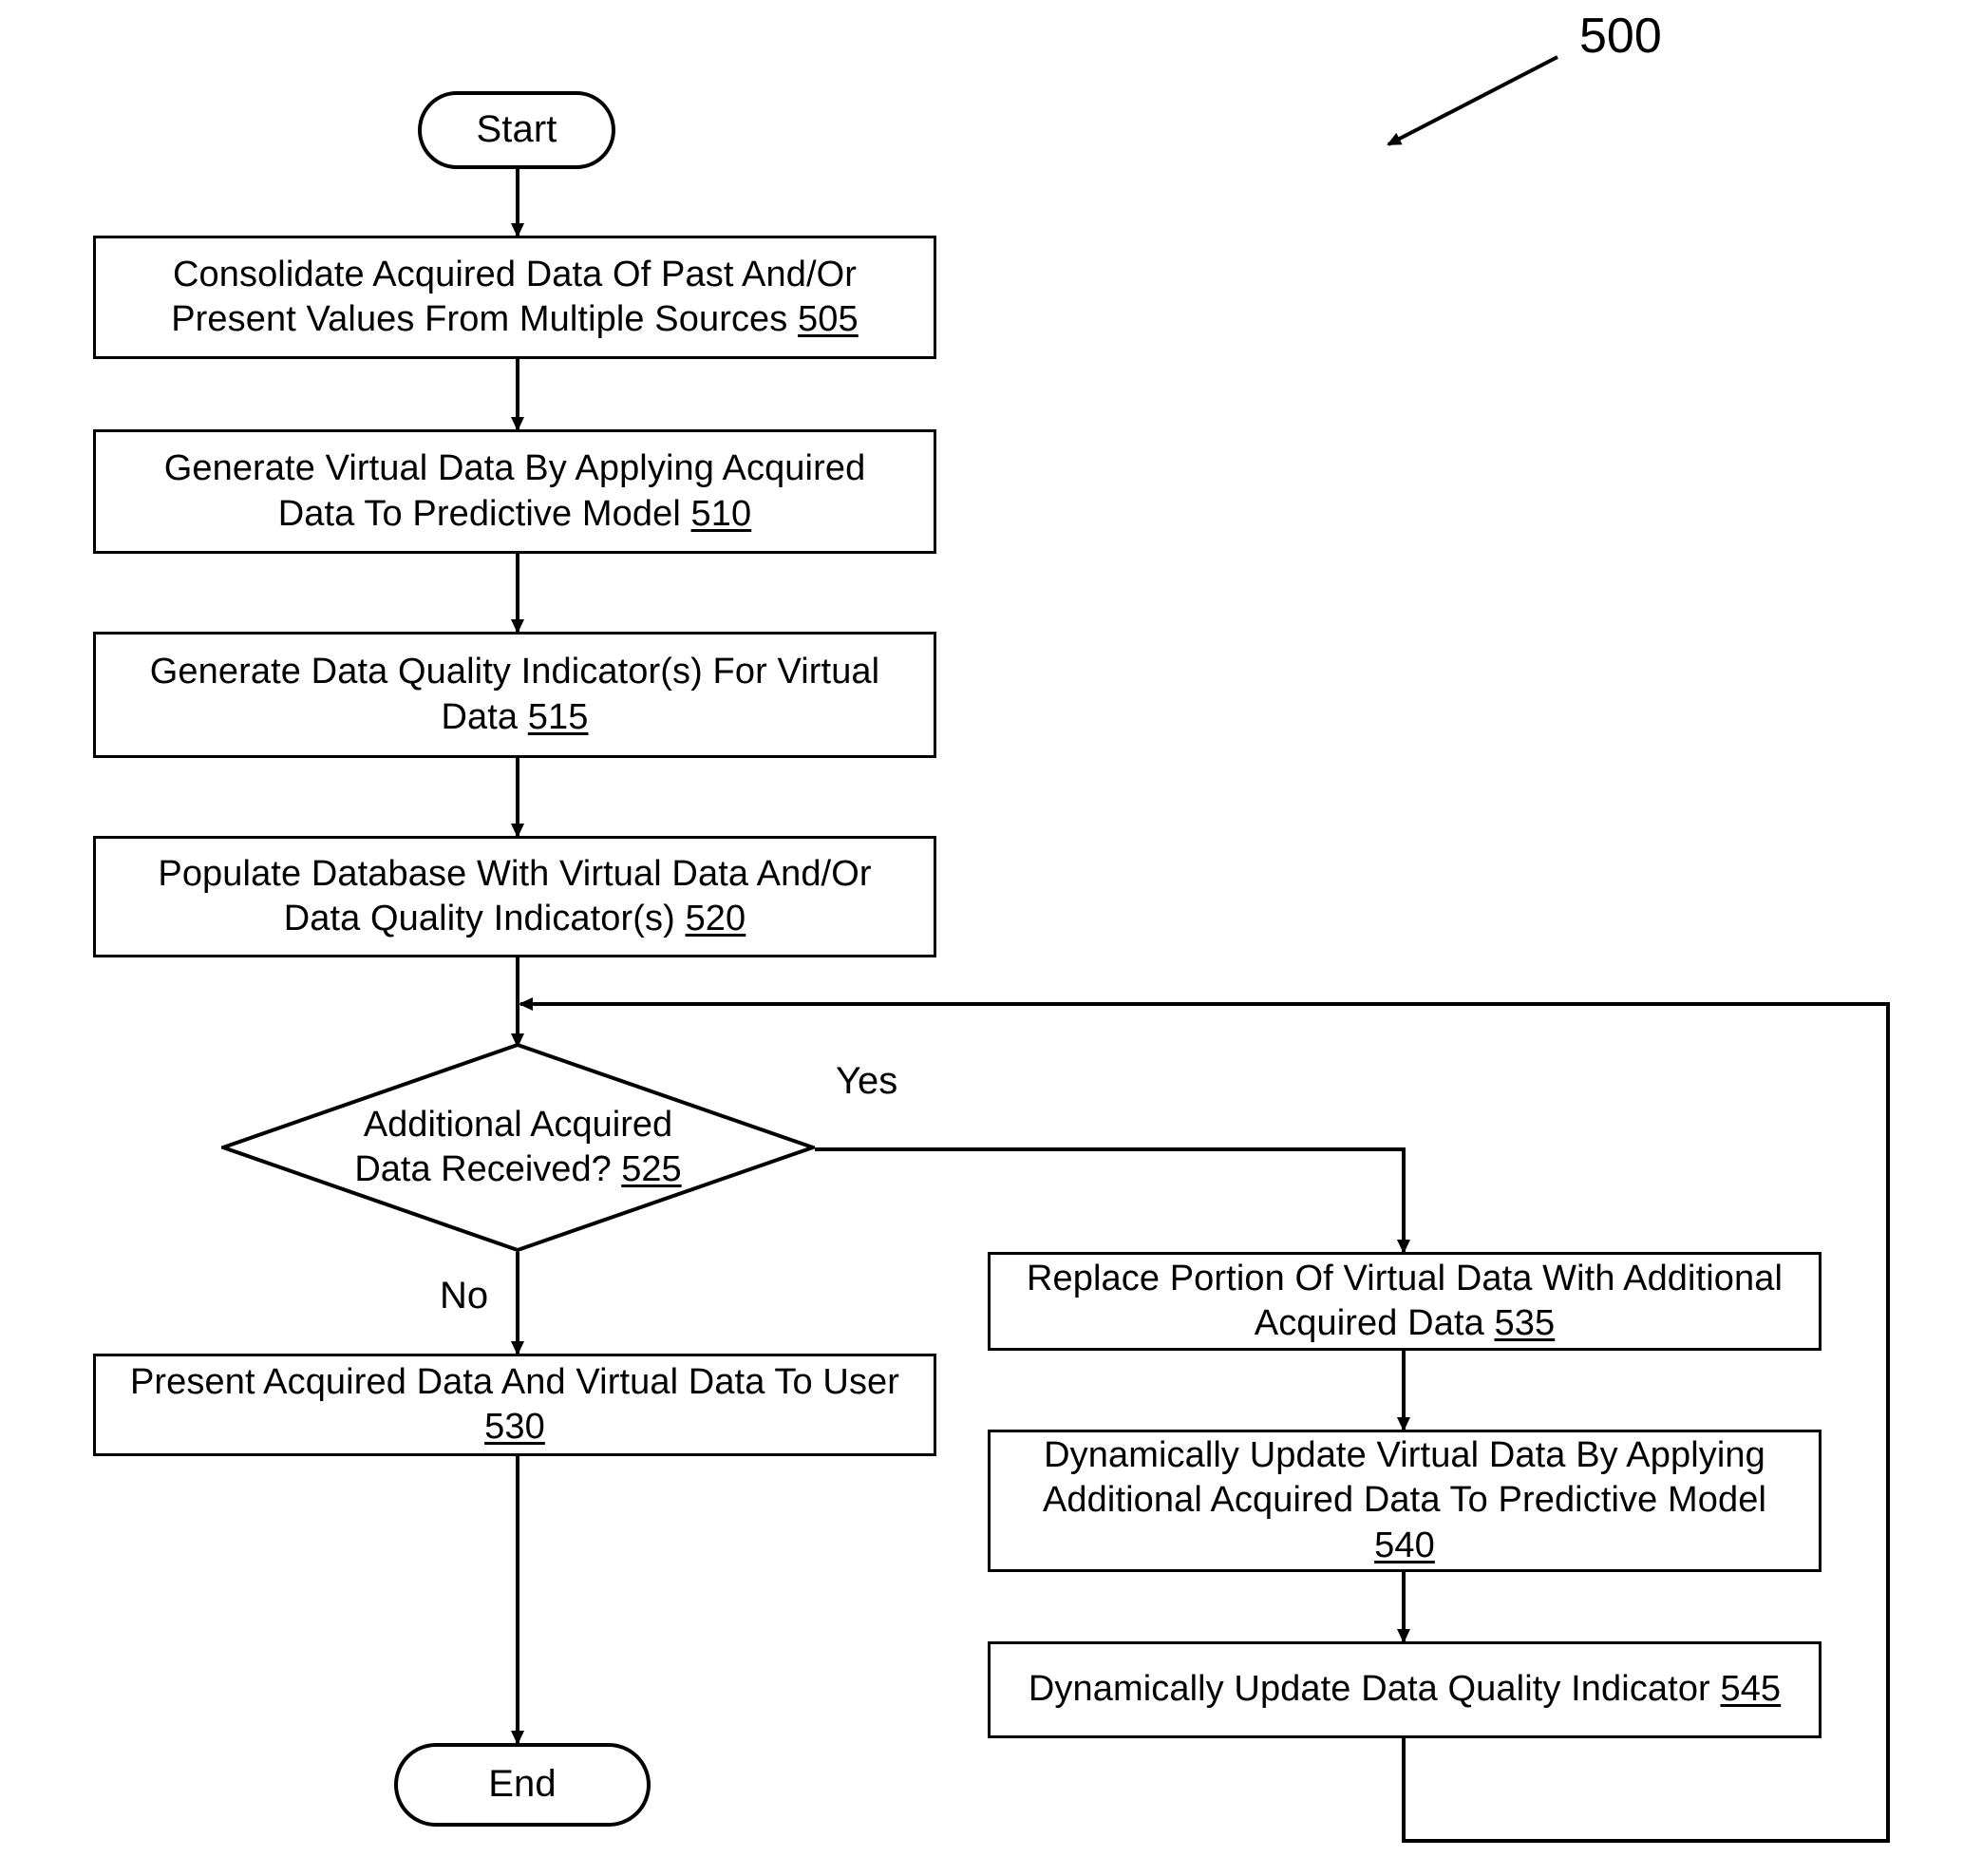 The height and width of the screenshot is (1876, 1982). What do you see at coordinates (715, 919) in the screenshot?
I see `reference-numeral-520: 520` at bounding box center [715, 919].